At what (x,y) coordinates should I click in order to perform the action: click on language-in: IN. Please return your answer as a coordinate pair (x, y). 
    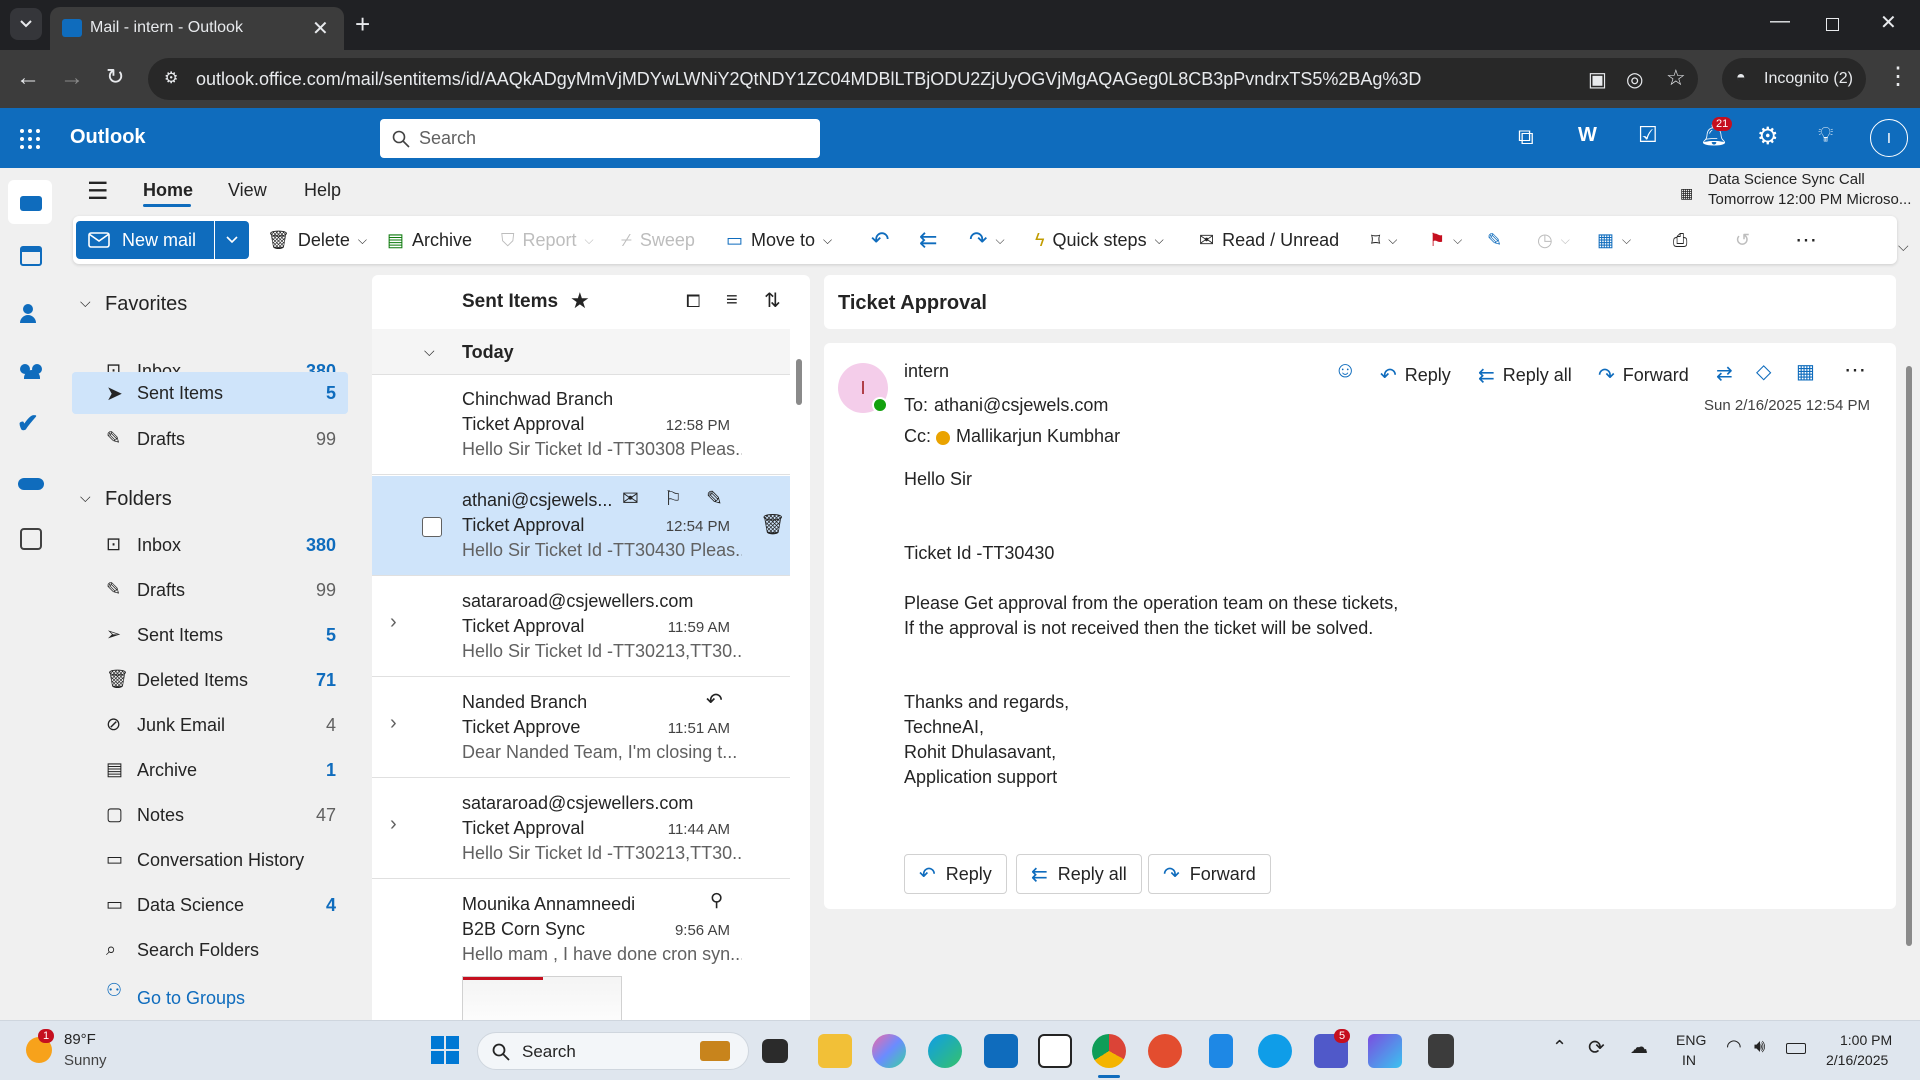
    Looking at the image, I should click on (1689, 1060).